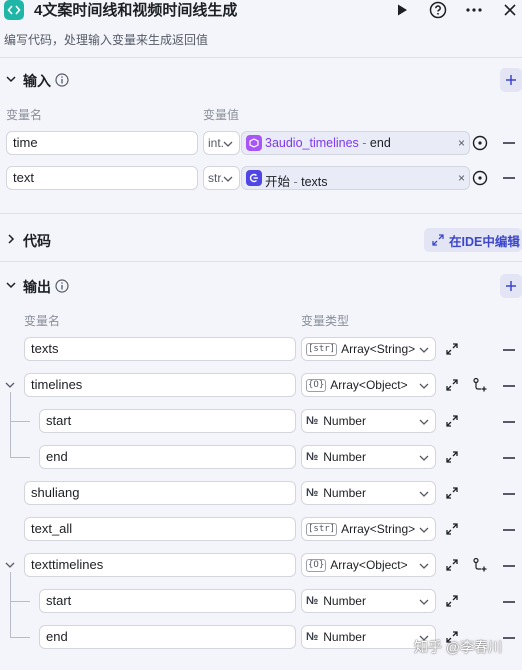  Describe the element at coordinates (473, 240) in the screenshot. I see `edit-in-ide-button: 在IDE中编辑` at that location.